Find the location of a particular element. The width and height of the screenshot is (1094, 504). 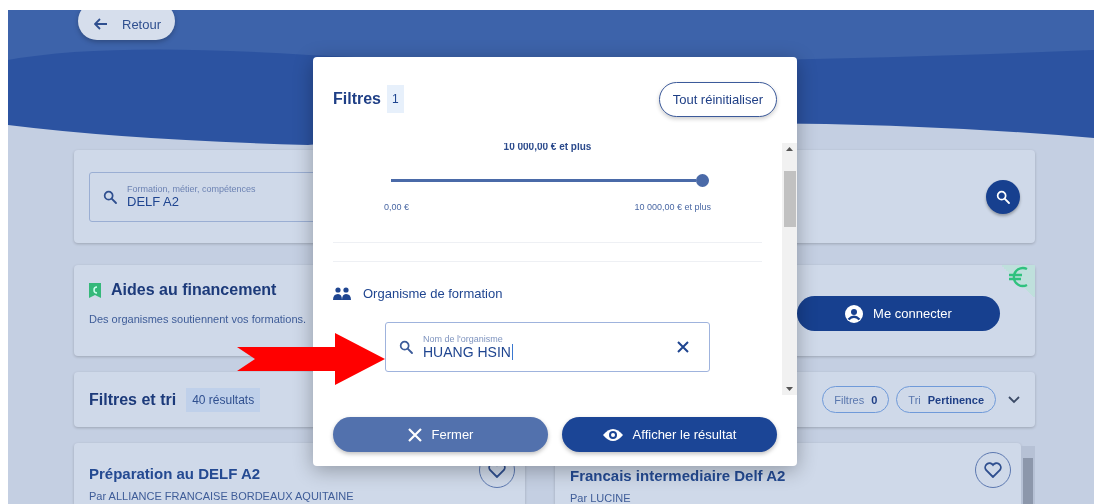

field-label: Nom de l'organisme is located at coordinates (463, 339).